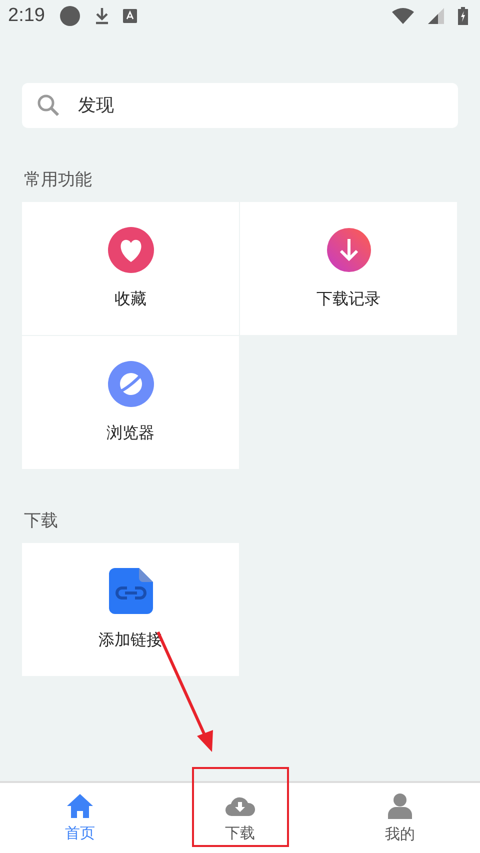 The width and height of the screenshot is (480, 853). What do you see at coordinates (69, 16) in the screenshot?
I see `record-icon` at bounding box center [69, 16].